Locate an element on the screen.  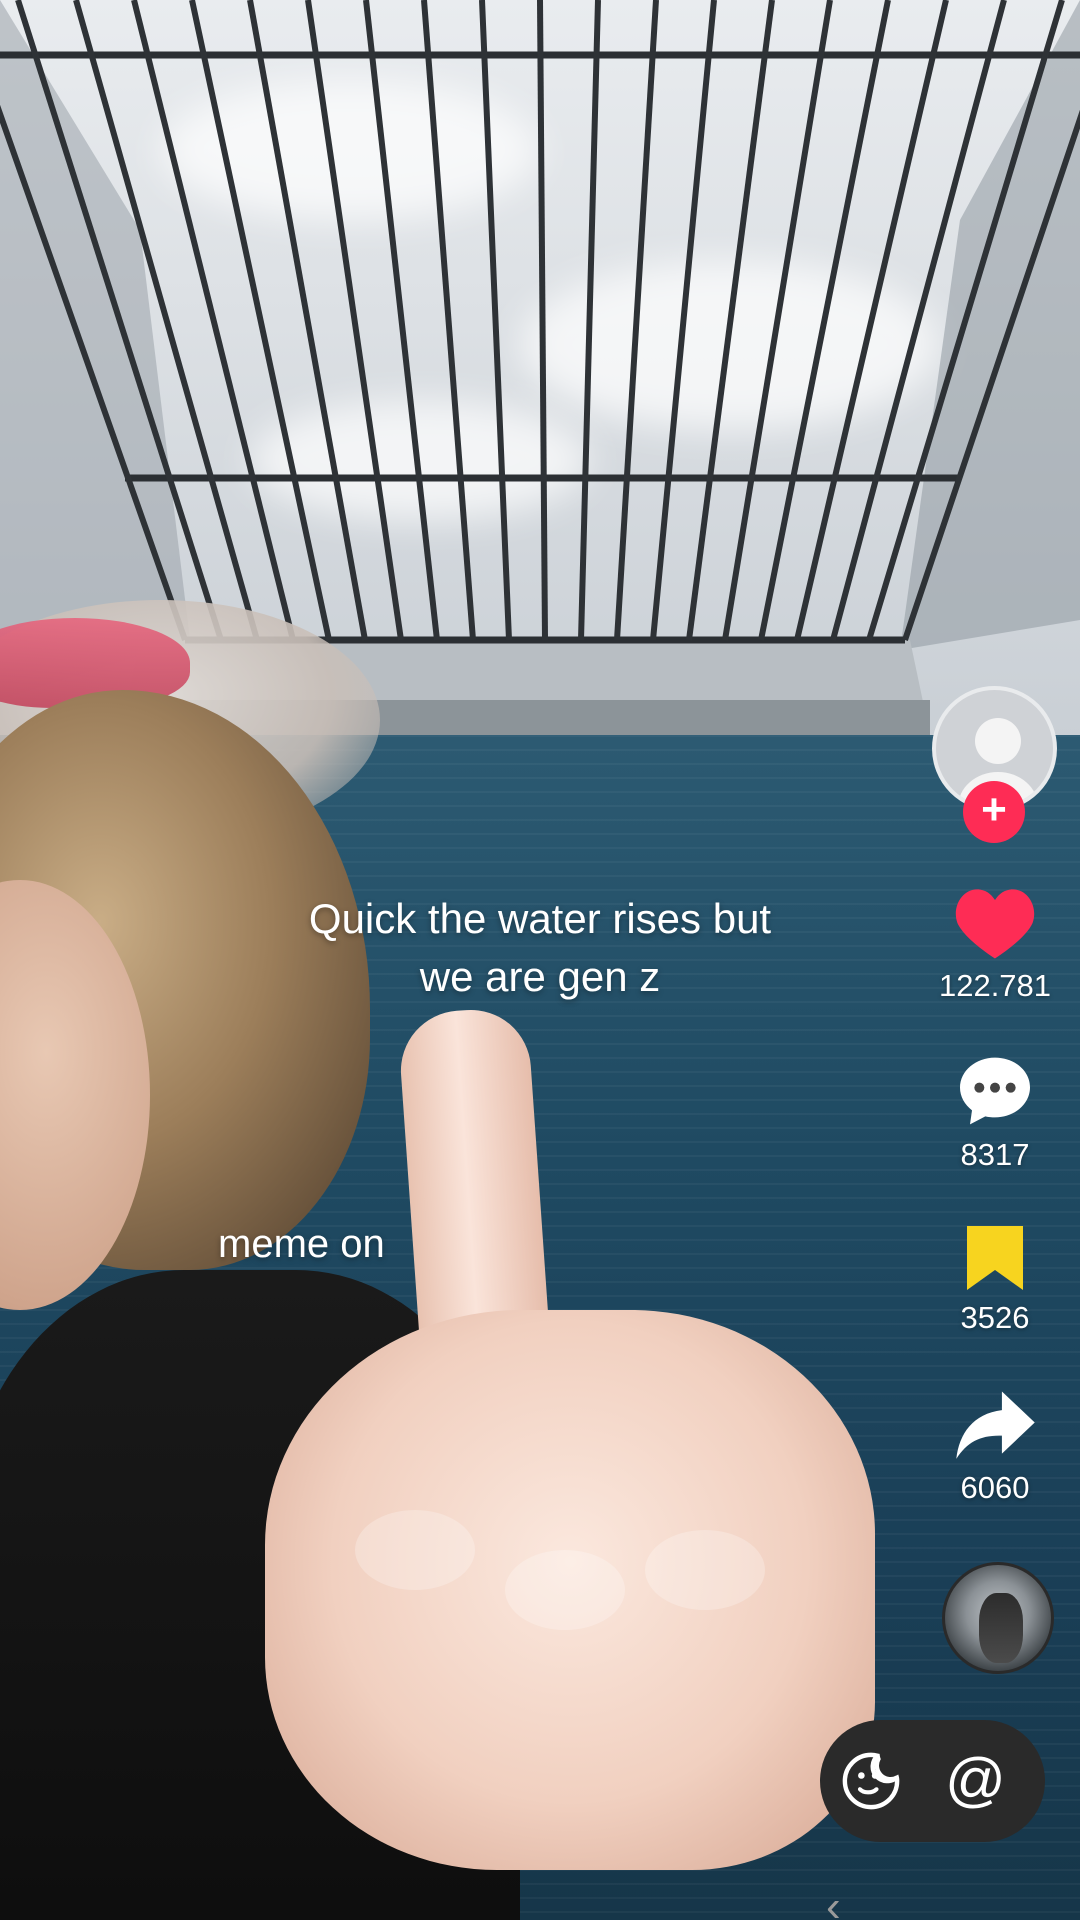
save-button: 3526 is located at coordinates (995, 1279).